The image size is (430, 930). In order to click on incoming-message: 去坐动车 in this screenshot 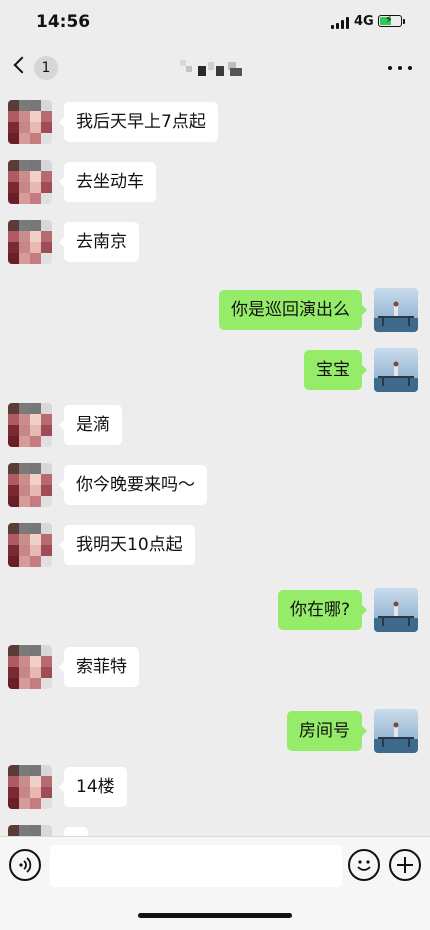, I will do `click(215, 184)`.